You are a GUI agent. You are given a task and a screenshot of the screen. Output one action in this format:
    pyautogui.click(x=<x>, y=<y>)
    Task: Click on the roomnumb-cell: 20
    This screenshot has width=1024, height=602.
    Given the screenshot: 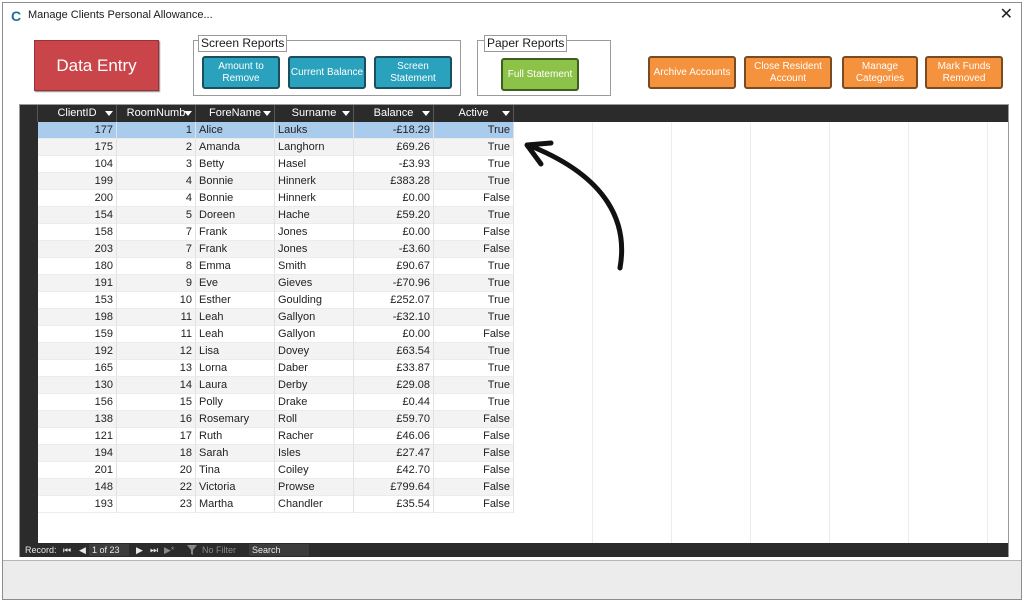 What is the action you would take?
    pyautogui.click(x=156, y=470)
    